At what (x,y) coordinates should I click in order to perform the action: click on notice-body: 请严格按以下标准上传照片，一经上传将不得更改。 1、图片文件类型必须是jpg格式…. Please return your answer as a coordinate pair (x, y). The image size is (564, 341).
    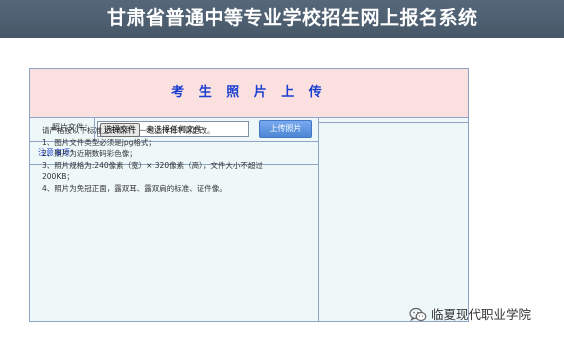
    Looking at the image, I should click on (177, 159).